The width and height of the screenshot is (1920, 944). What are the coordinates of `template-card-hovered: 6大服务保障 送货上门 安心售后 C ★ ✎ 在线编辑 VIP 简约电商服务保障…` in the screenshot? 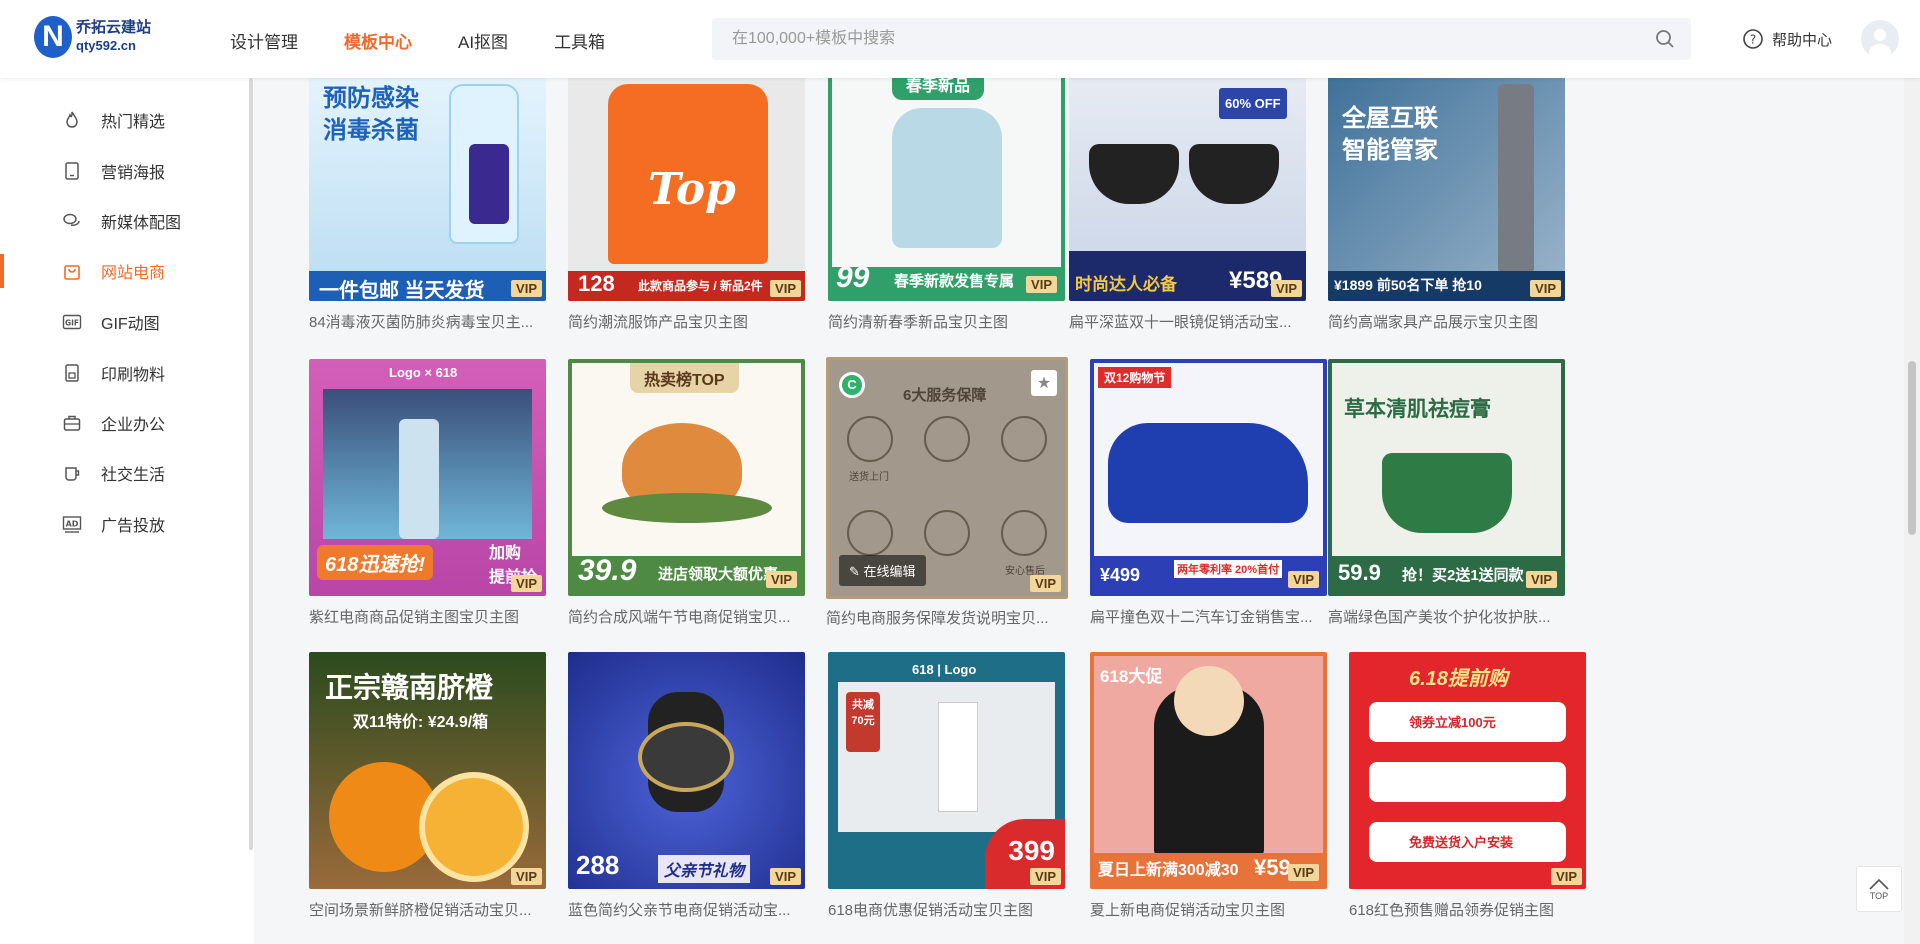 It's located at (947, 492).